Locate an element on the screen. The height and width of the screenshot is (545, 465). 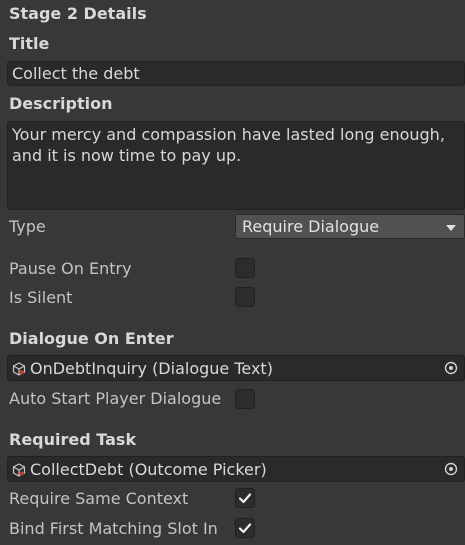
type-dropdown-value: Require Dialogue is located at coordinates (311, 226).